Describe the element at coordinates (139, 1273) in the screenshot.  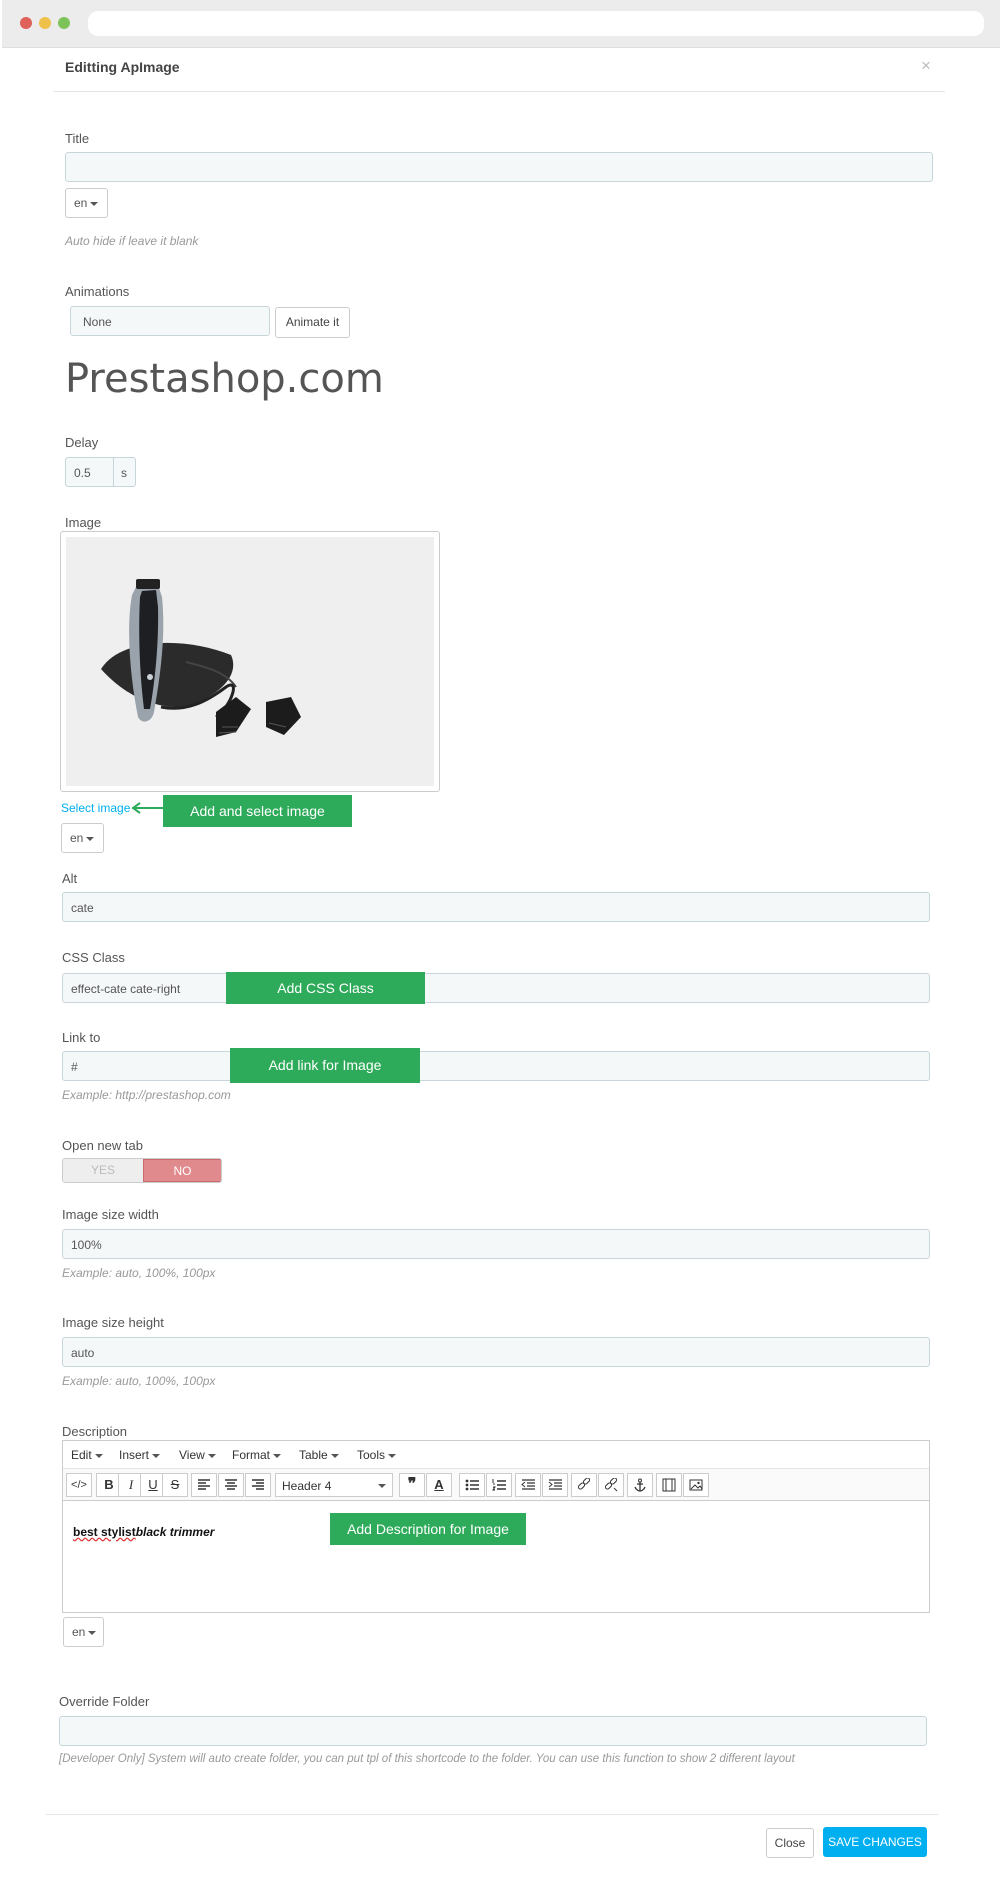
I see `image-width-help-text: Example: auto, 100%, 100px` at that location.